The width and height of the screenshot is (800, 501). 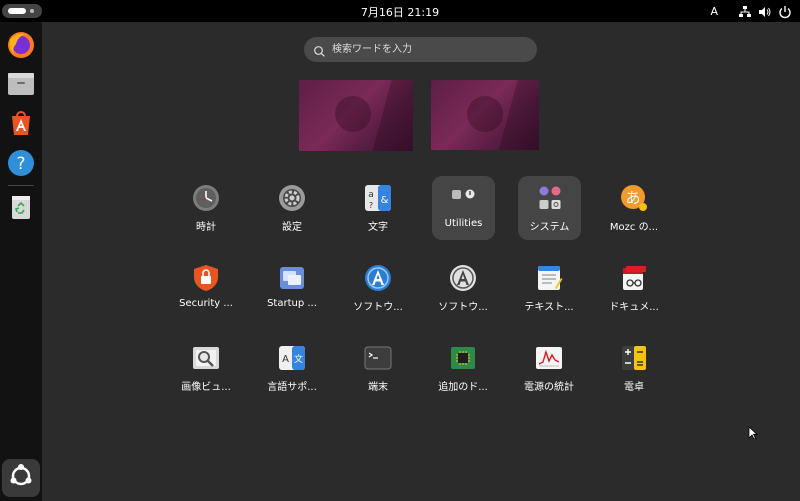 I want to click on system-folder-icon, so click(x=550, y=198).